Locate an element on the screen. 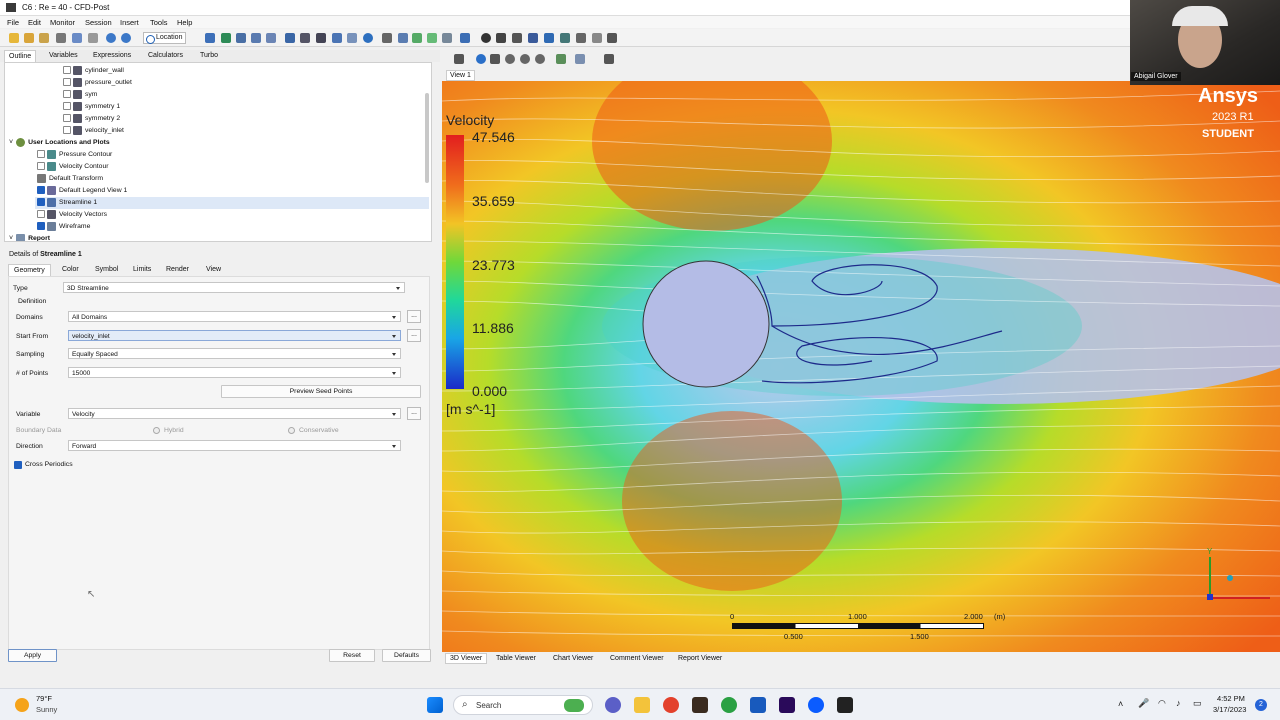 The height and width of the screenshot is (720, 1280). mesh-calculator-icon is located at coordinates (565, 38).